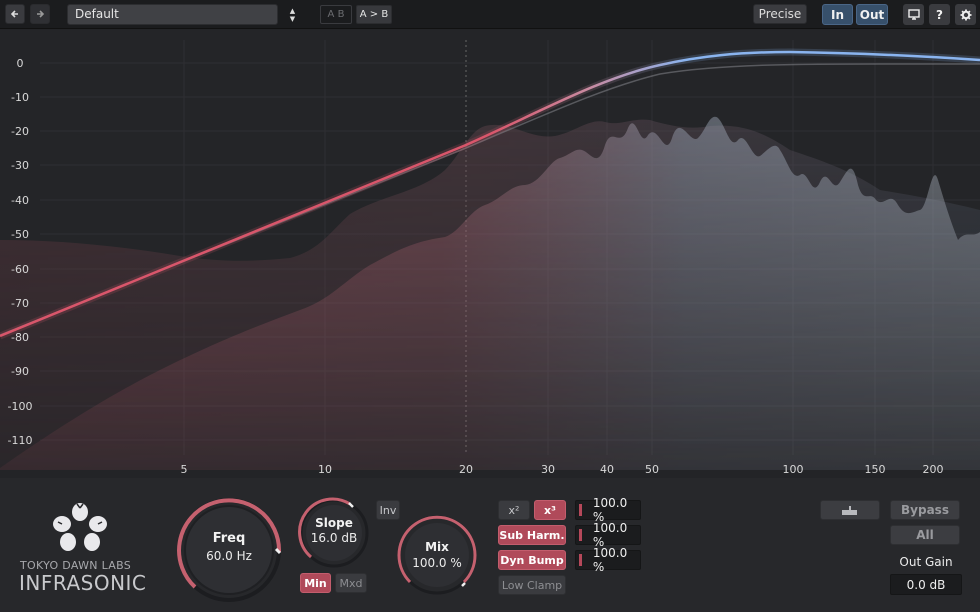 Image resolution: width=980 pixels, height=612 pixels. Describe the element at coordinates (20, 303) in the screenshot. I see `db-label: -70` at that location.